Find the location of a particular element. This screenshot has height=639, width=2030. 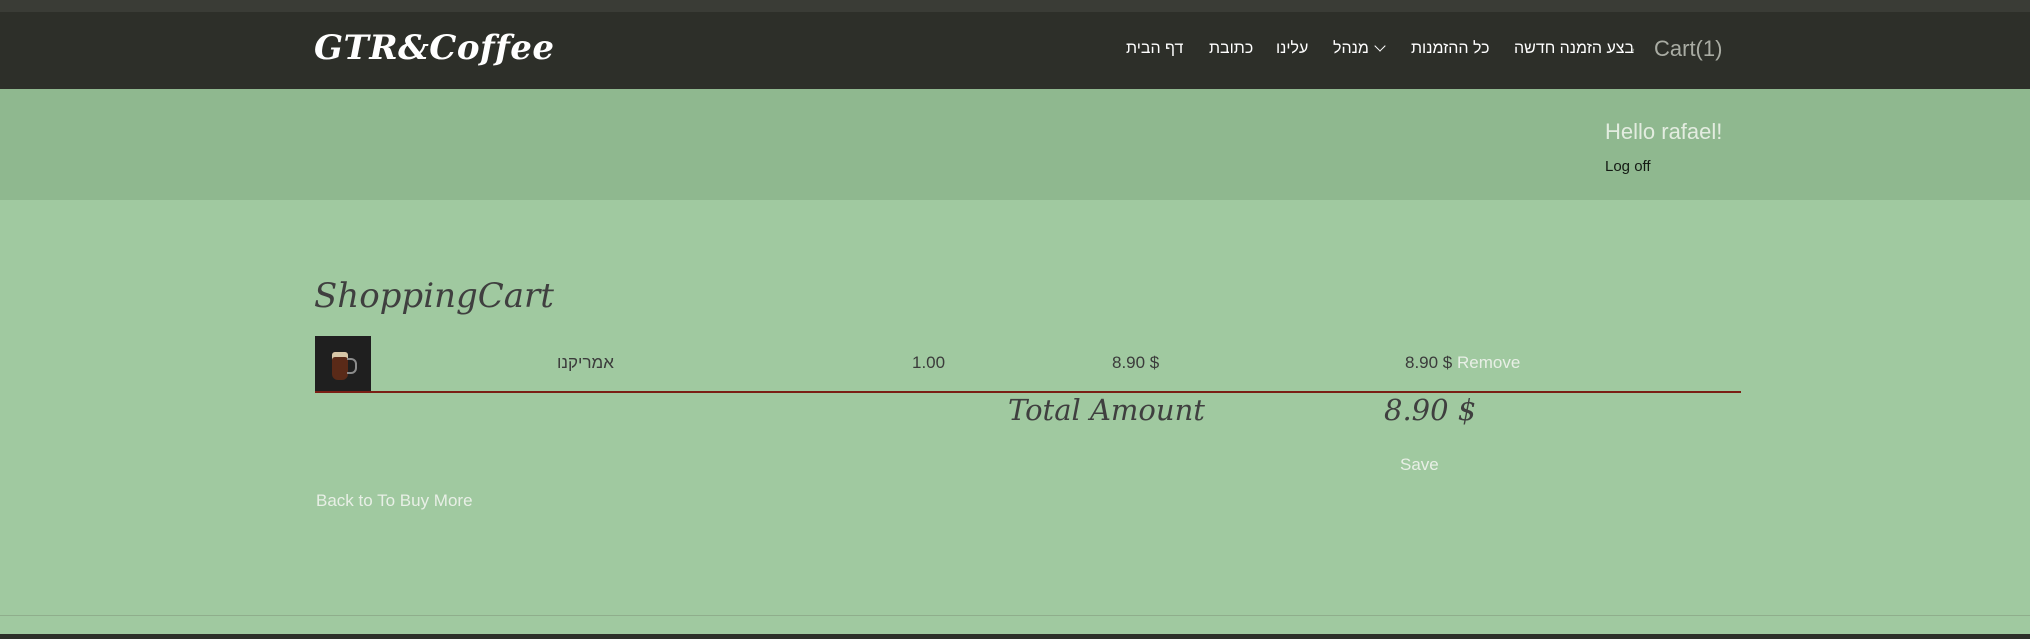

cart-item-line-total: 8.90 $ is located at coordinates (1429, 362).